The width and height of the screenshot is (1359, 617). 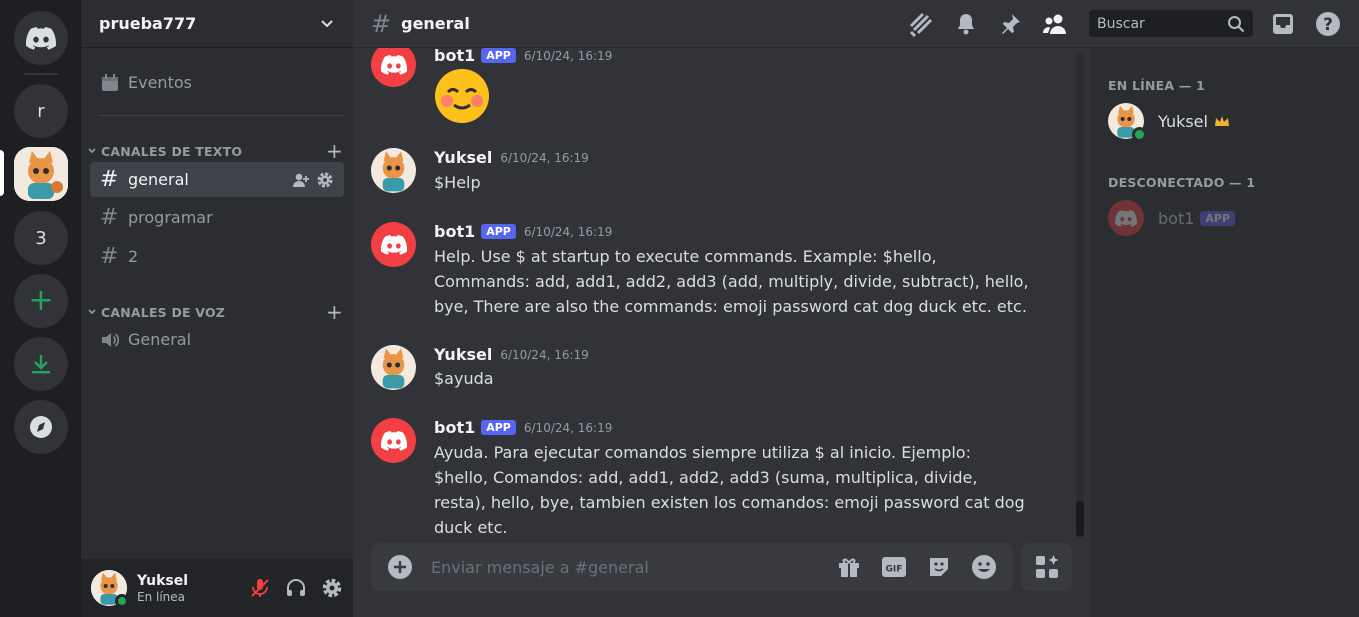 What do you see at coordinates (217, 256) in the screenshot?
I see `channel-2: # 2` at bounding box center [217, 256].